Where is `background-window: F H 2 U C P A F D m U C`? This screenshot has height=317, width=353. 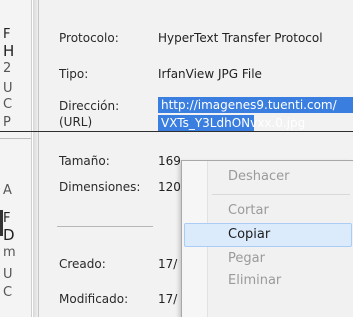
background-window: F H 2 U C P A F D m U C is located at coordinates (16, 158).